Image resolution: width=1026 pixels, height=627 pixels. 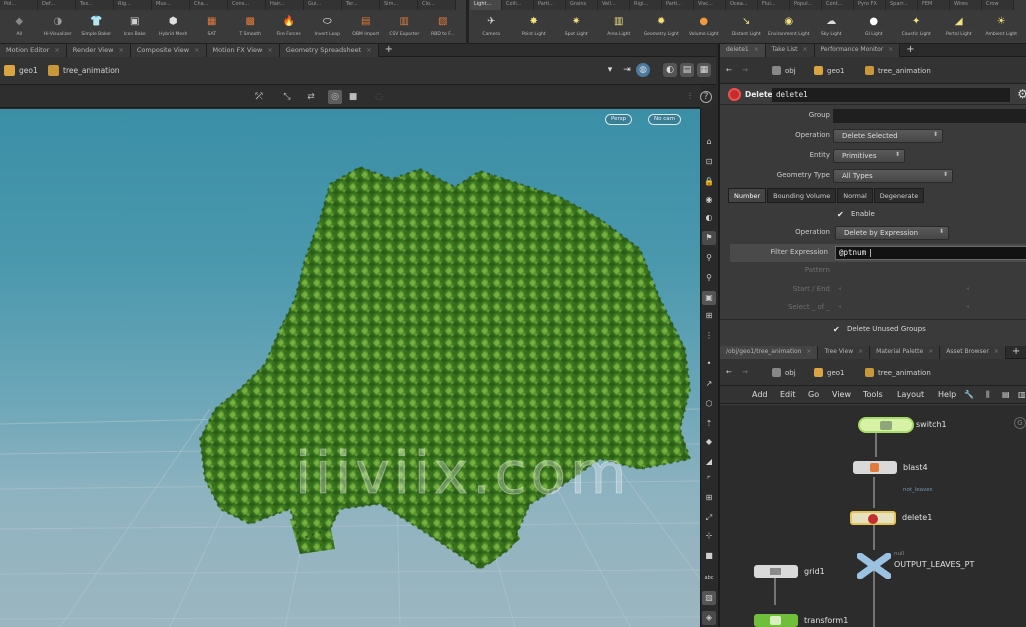 What do you see at coordinates (311, 97) in the screenshot?
I see `snap-tool-icon: ⇄` at bounding box center [311, 97].